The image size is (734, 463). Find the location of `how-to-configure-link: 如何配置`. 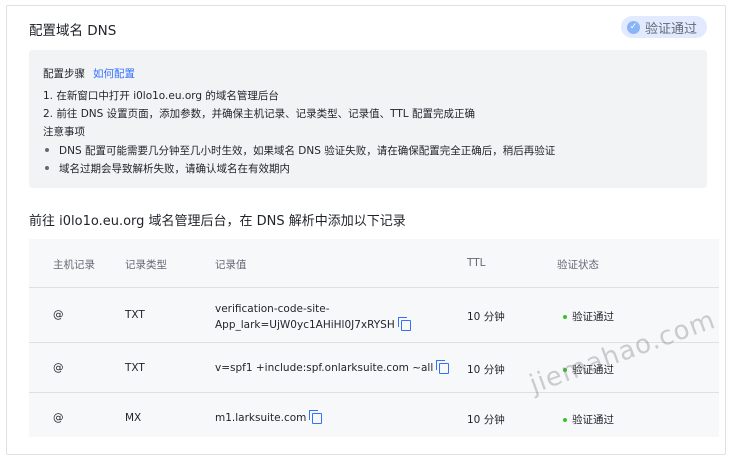

how-to-configure-link: 如何配置 is located at coordinates (114, 74).